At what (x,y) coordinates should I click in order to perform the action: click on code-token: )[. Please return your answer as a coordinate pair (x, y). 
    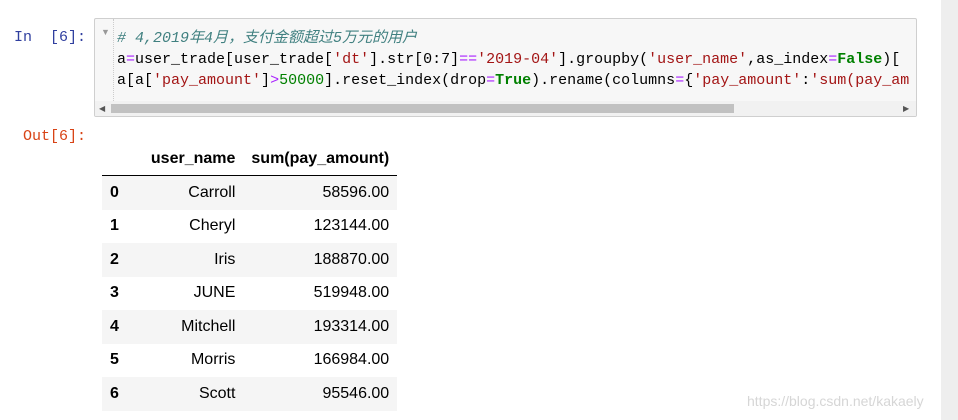
    Looking at the image, I should click on (891, 59).